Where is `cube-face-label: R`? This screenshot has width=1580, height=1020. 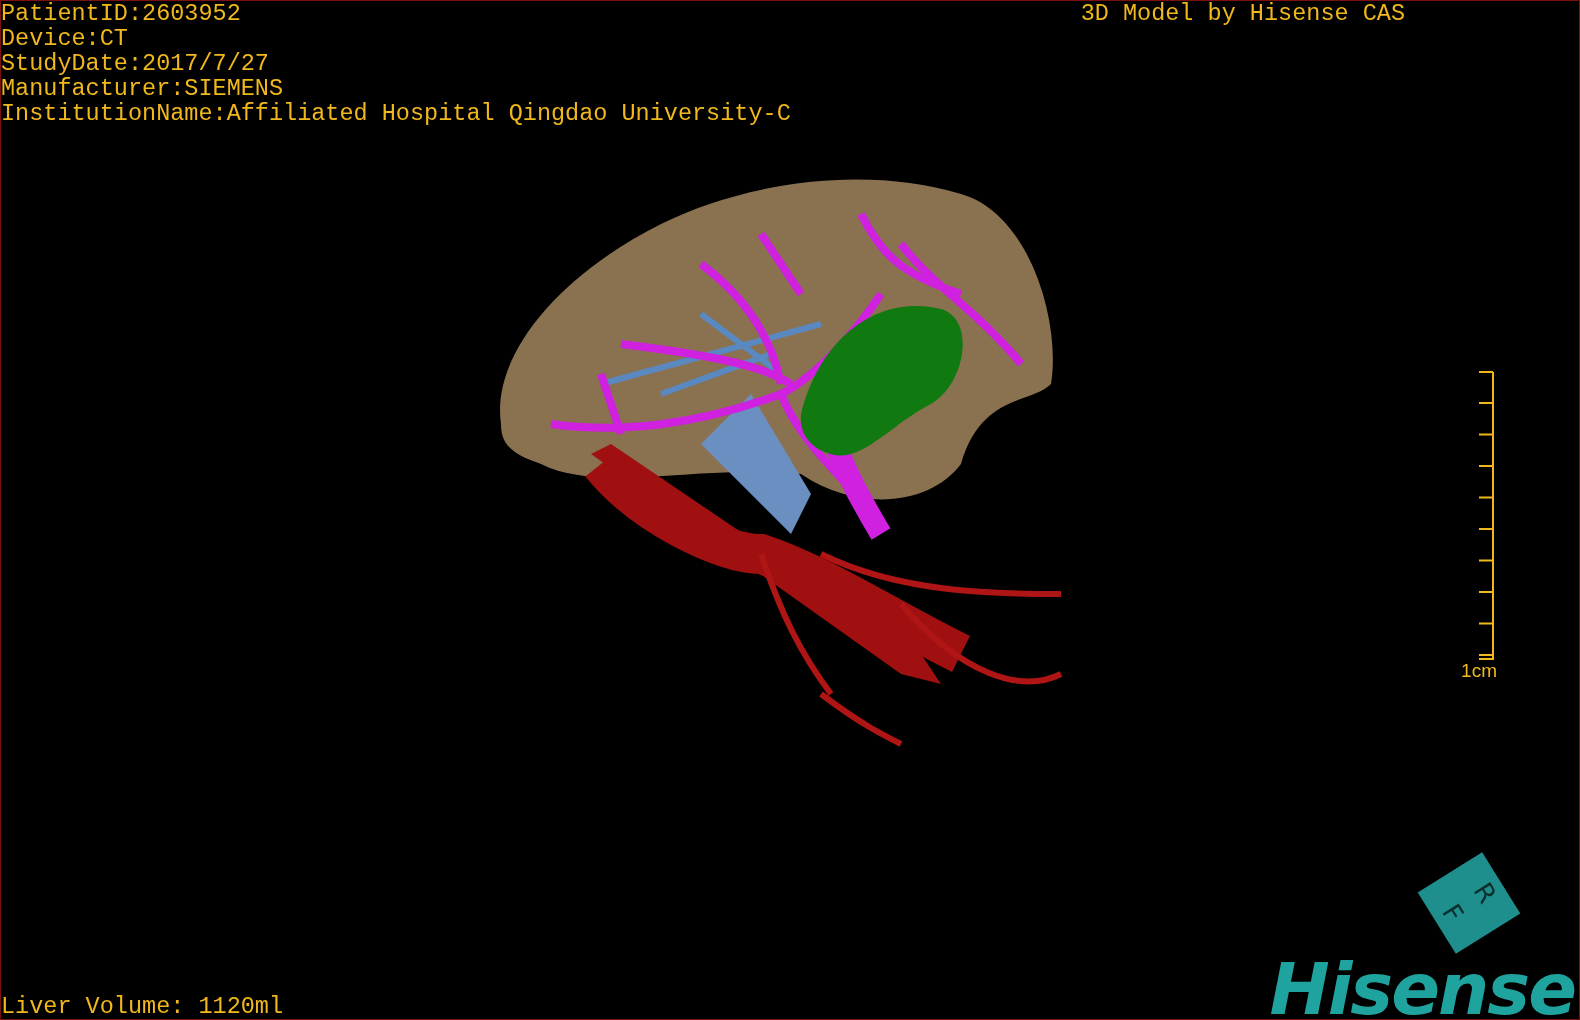
cube-face-label: R is located at coordinates (1485, 892).